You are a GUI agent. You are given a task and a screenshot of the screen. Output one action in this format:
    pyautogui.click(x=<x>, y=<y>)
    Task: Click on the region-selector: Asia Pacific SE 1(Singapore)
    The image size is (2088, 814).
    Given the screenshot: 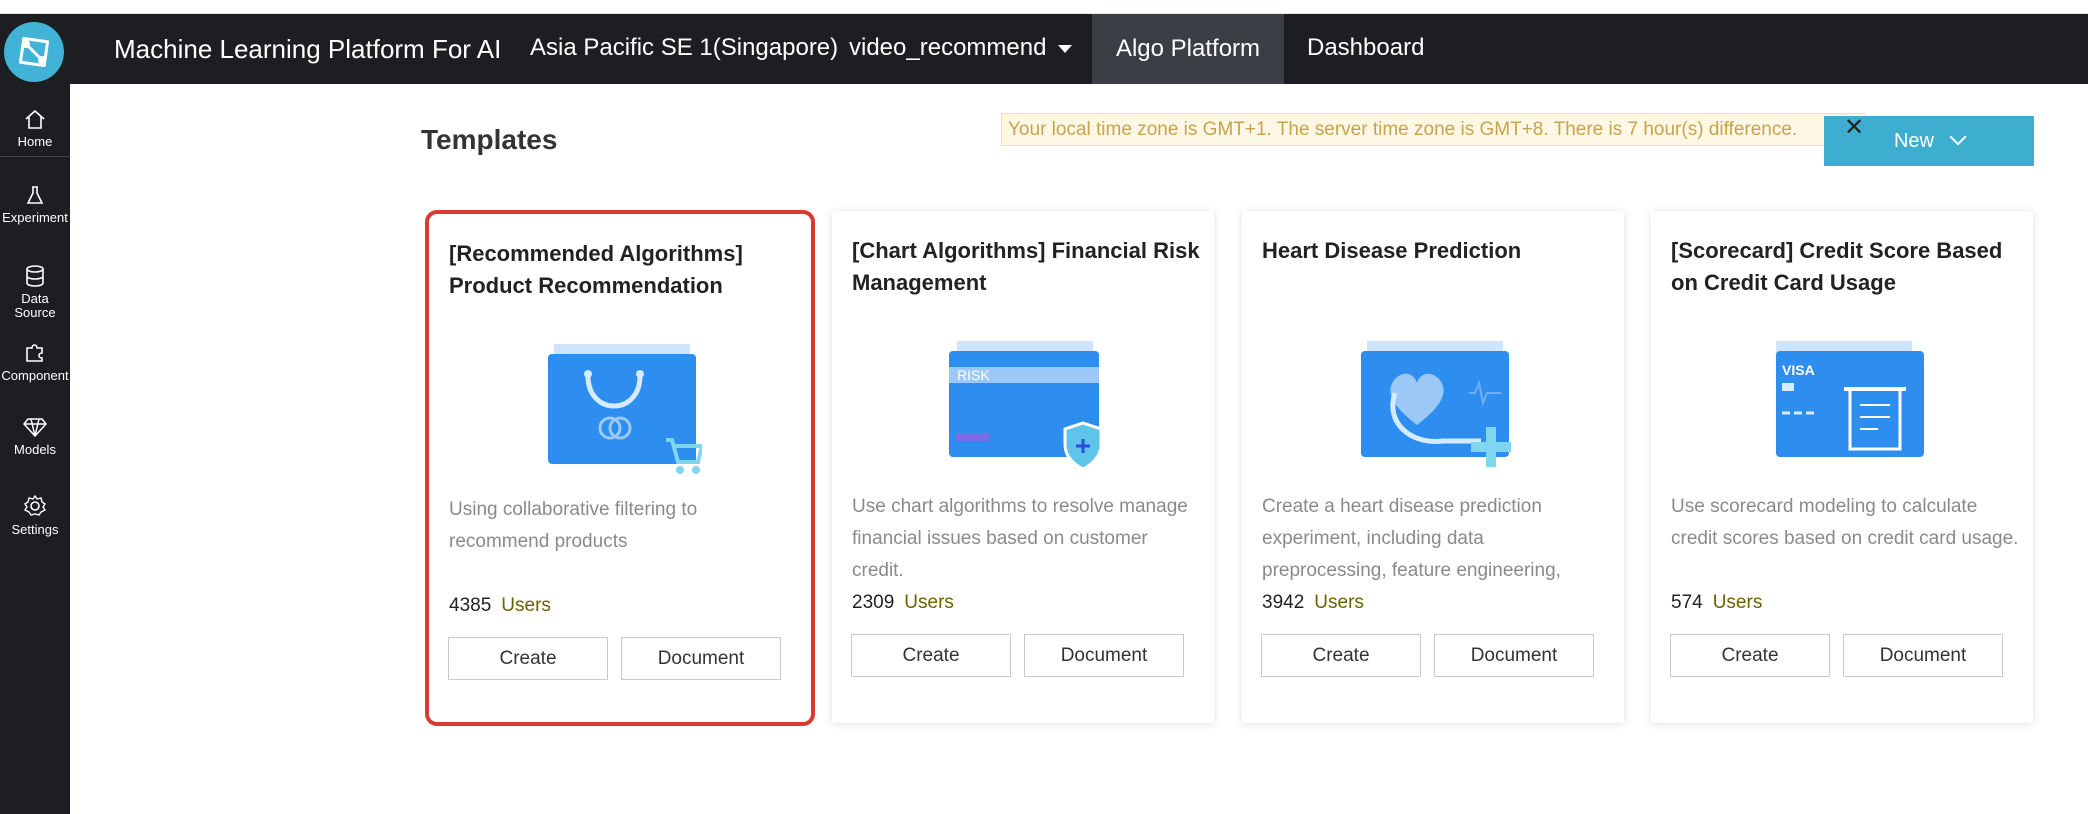 What is the action you would take?
    pyautogui.click(x=684, y=48)
    